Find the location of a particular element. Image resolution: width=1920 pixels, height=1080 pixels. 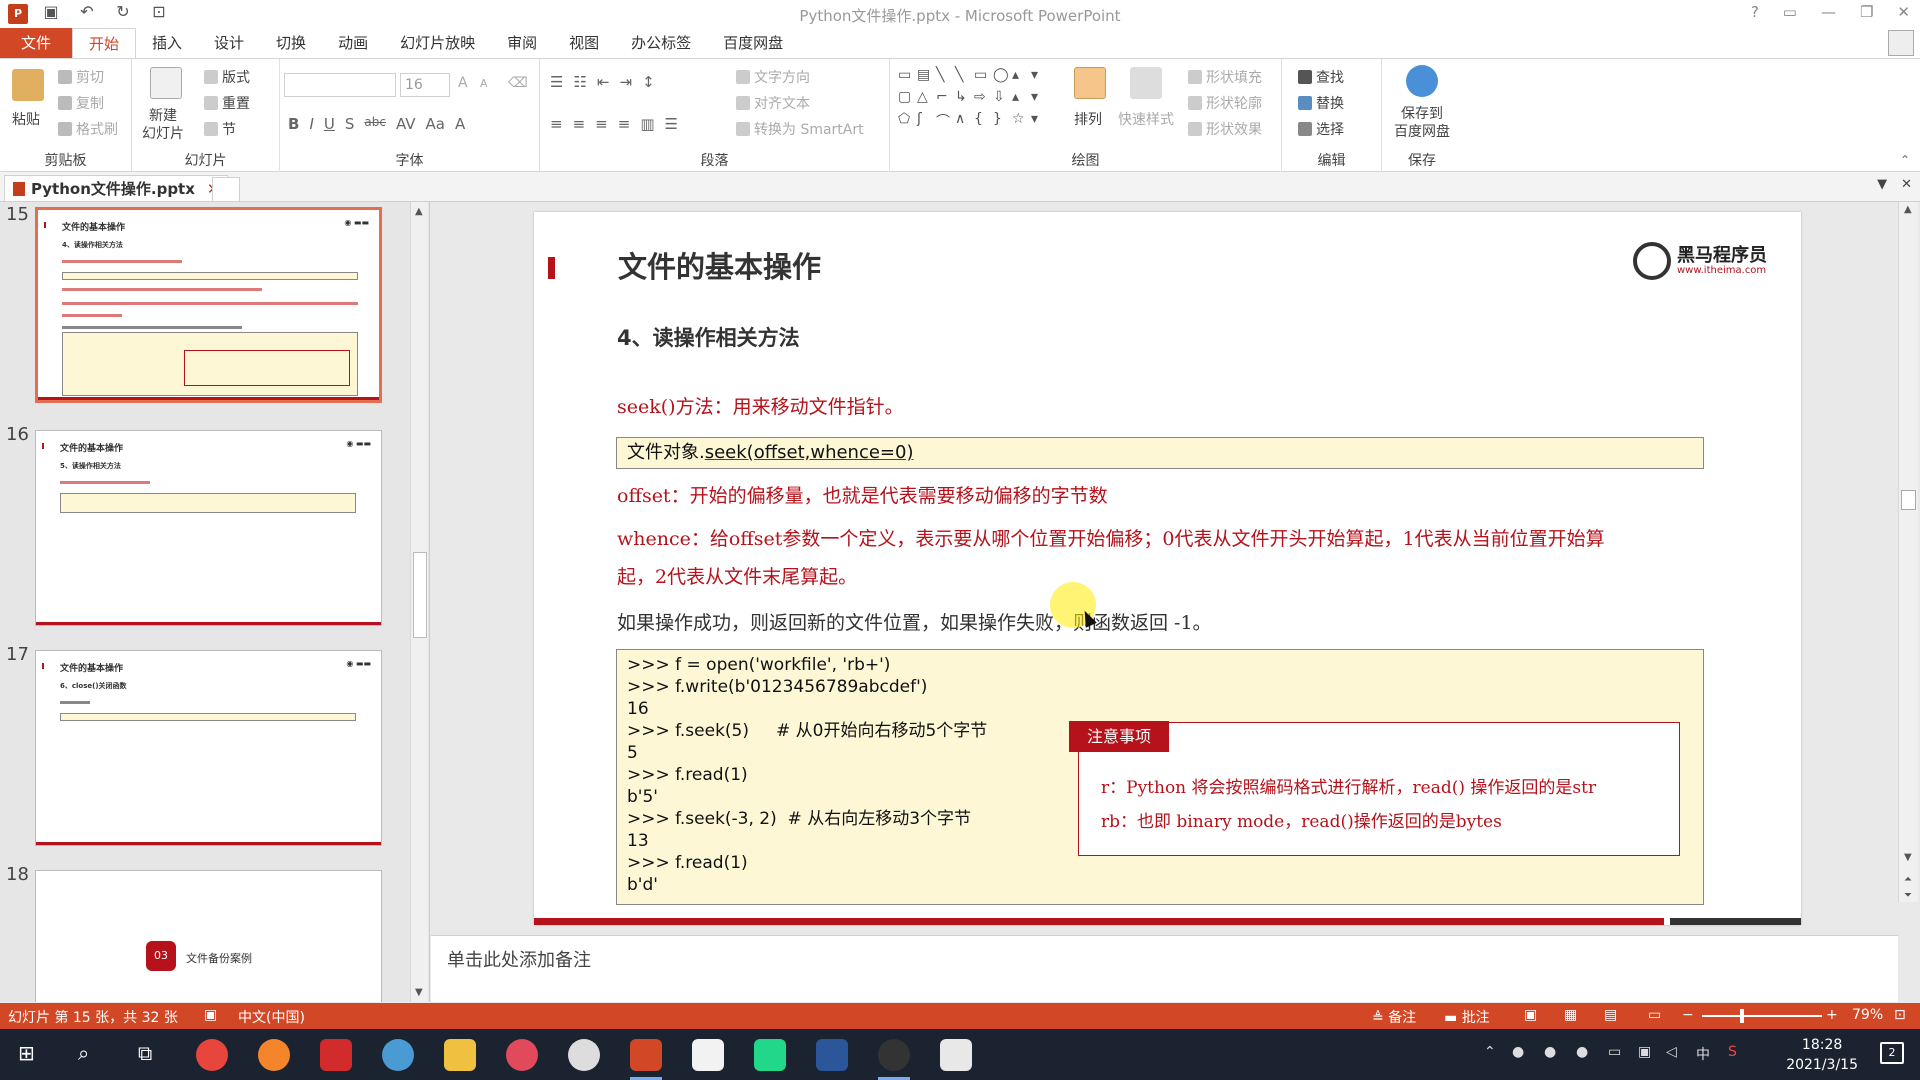

increase-indent-icon: ⇥ is located at coordinates (625, 82).